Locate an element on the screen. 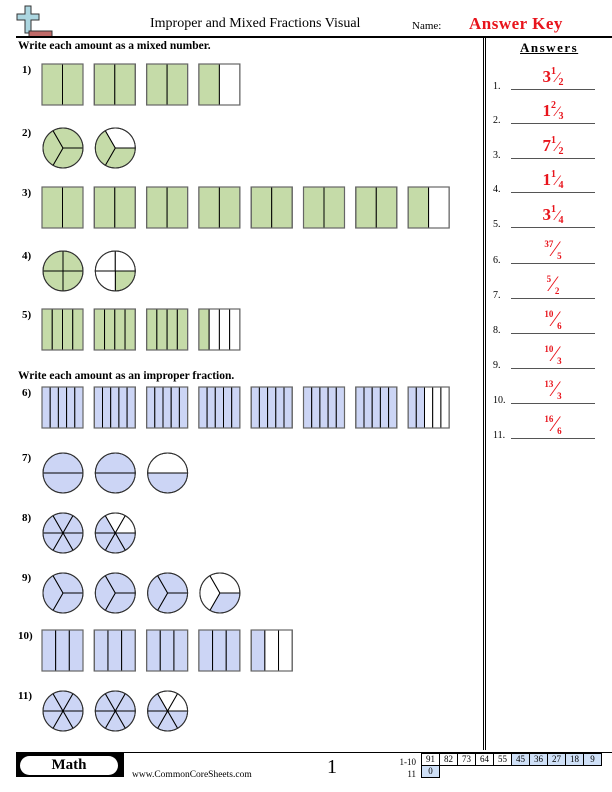 The height and width of the screenshot is (792, 612). answer-number: 10. is located at coordinates (499, 400).